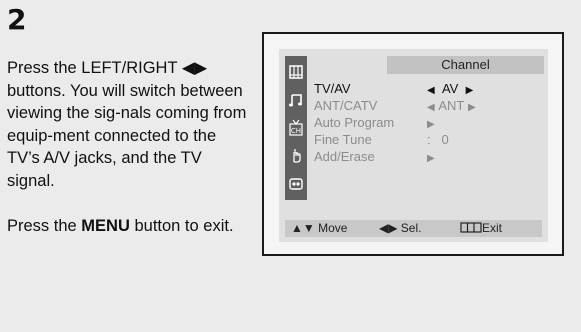 This screenshot has height=332, width=581. I want to click on channel-icon: CH, so click(296, 128).